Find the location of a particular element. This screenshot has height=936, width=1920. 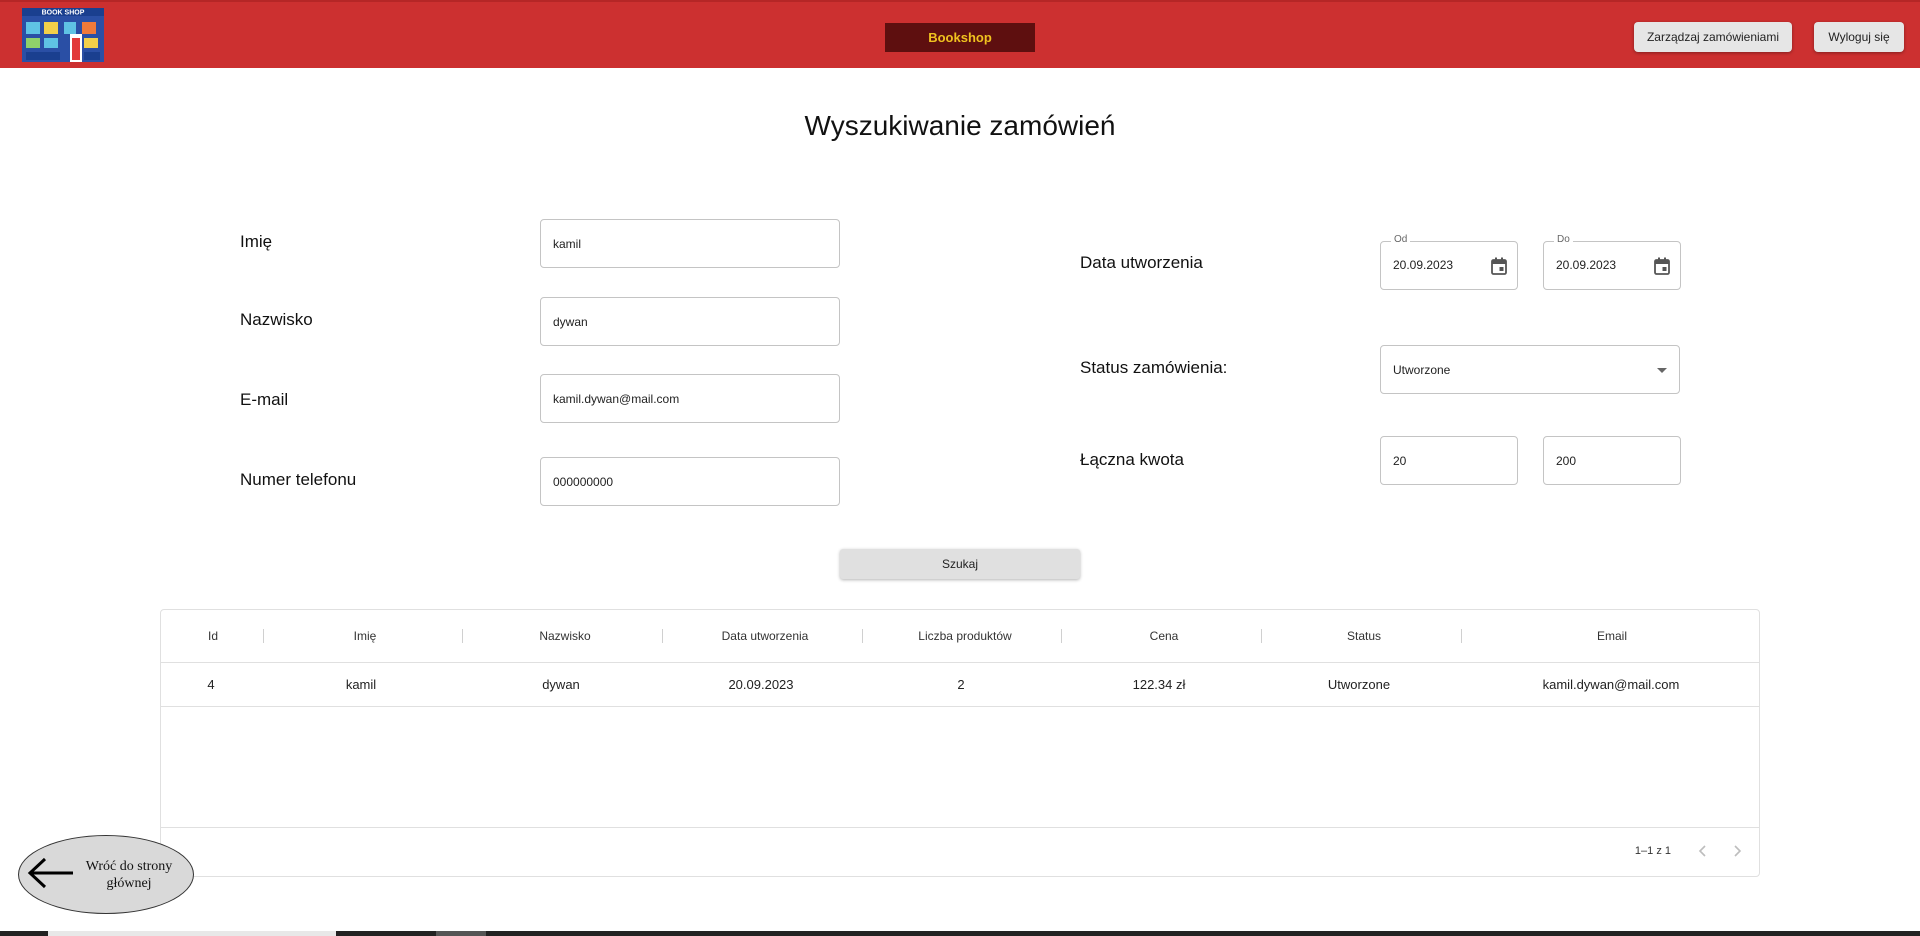

logo-text: BOOK SHOP is located at coordinates (63, 13).